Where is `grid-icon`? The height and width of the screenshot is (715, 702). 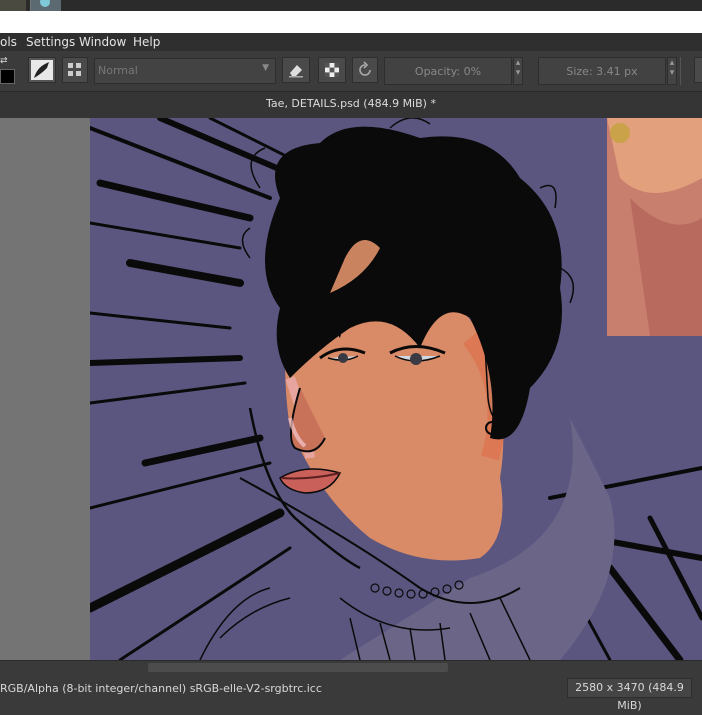
grid-icon is located at coordinates (74, 69).